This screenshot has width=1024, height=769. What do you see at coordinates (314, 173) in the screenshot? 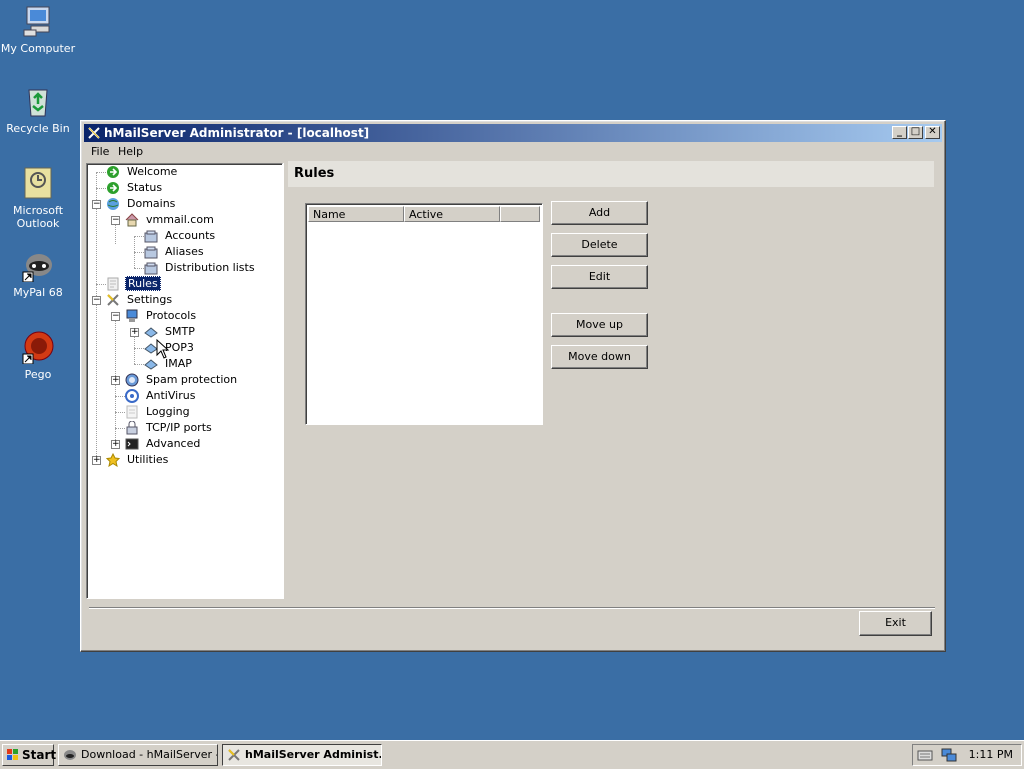
I see `page-title: Rules` at bounding box center [314, 173].